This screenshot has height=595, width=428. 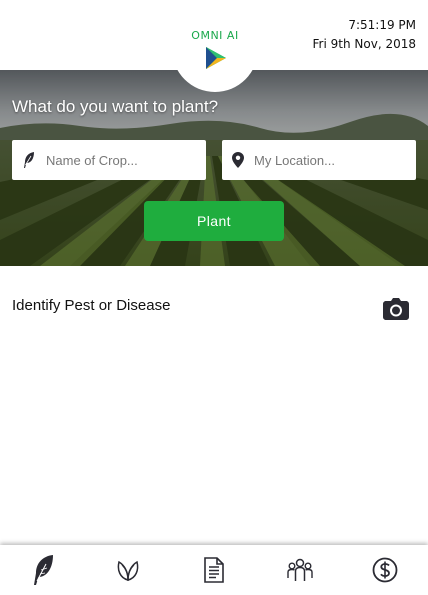 What do you see at coordinates (115, 106) in the screenshot?
I see `plant-question: What do you want to plant?` at bounding box center [115, 106].